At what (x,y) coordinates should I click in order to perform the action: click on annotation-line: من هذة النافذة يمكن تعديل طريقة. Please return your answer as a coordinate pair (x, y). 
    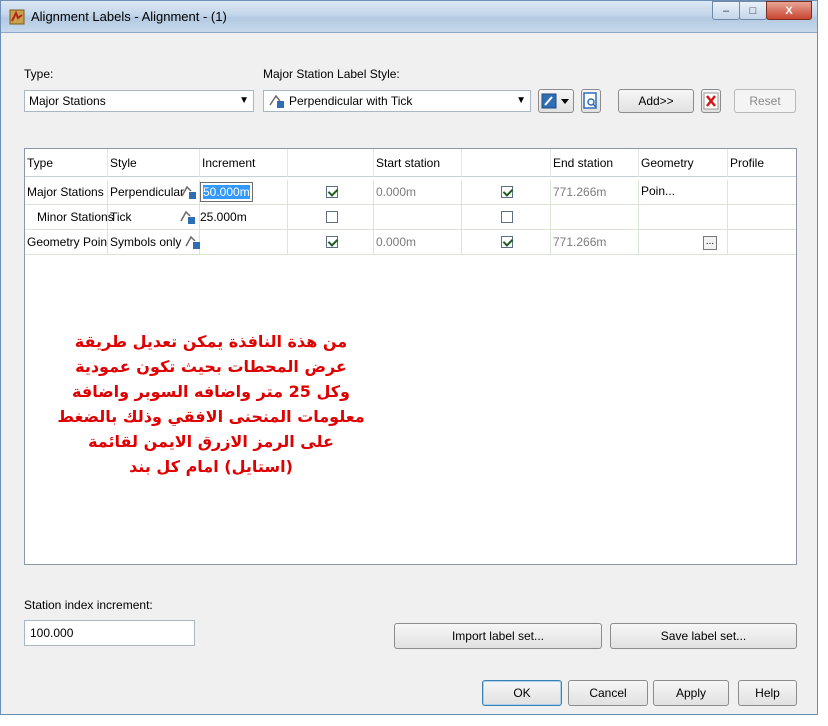
    Looking at the image, I should click on (211, 341).